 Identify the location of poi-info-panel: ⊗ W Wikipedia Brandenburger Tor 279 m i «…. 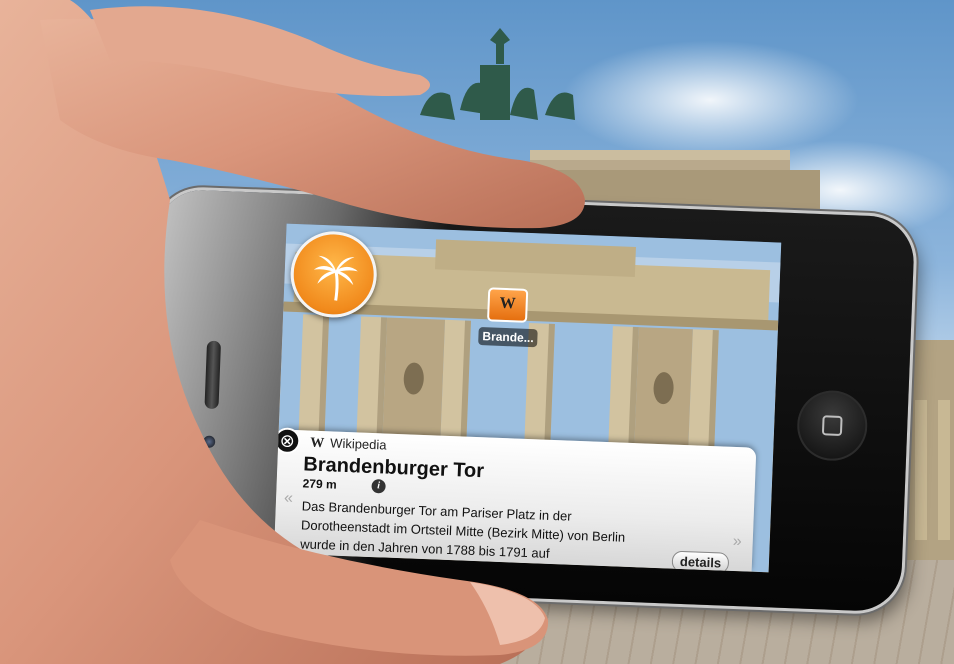
(515, 500).